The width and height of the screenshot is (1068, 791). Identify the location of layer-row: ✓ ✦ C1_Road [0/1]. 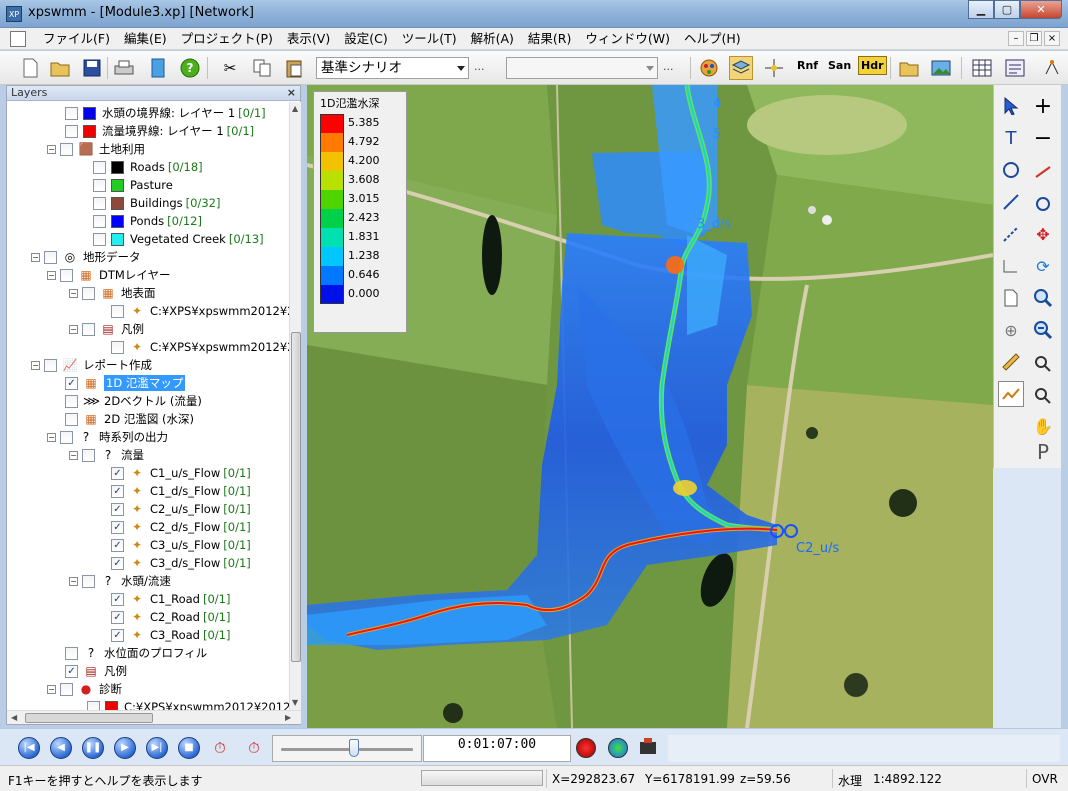
(170, 599).